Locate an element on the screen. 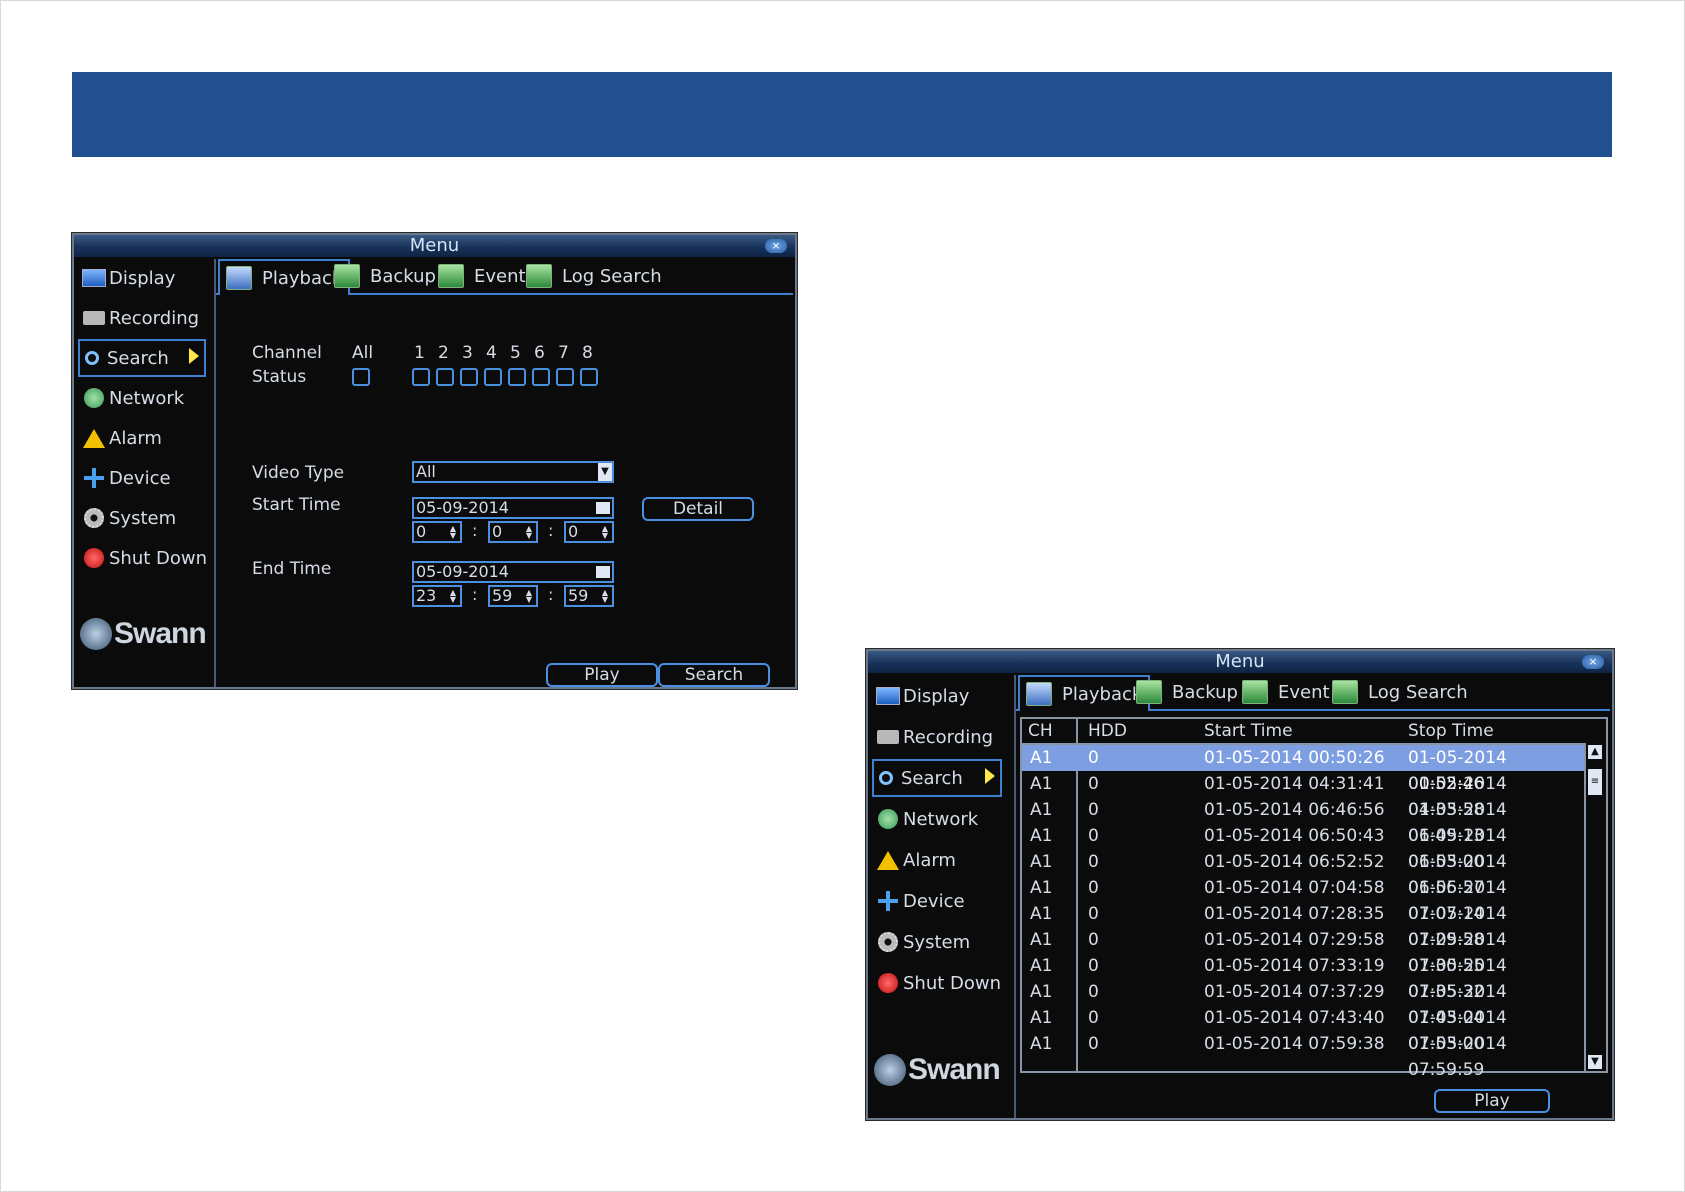 This screenshot has width=1685, height=1192. selected-arrow-icon is located at coordinates (990, 776).